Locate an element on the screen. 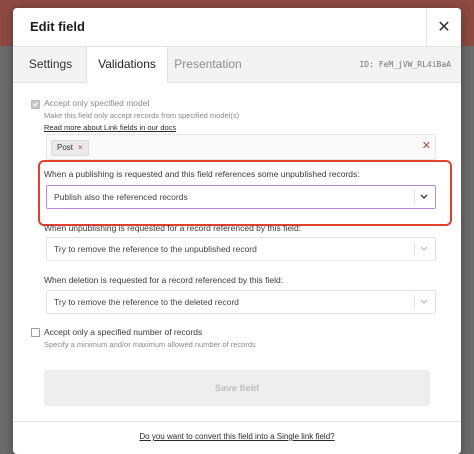 The width and height of the screenshot is (474, 454). tab-settings: Settings is located at coordinates (50, 64).